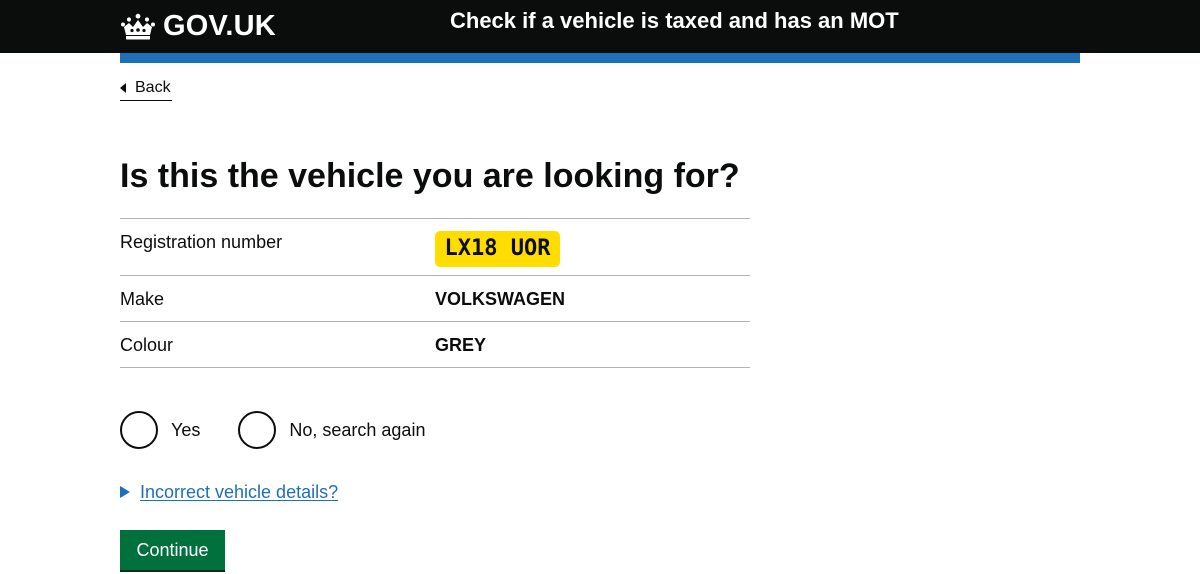 The height and width of the screenshot is (574, 1200). What do you see at coordinates (600, 58) in the screenshot?
I see `header-accent-bar` at bounding box center [600, 58].